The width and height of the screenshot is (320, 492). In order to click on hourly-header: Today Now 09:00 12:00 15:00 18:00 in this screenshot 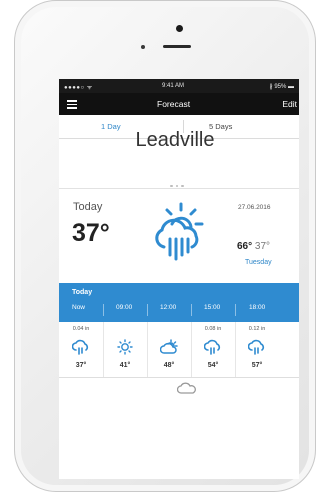, I will do `click(179, 302)`.